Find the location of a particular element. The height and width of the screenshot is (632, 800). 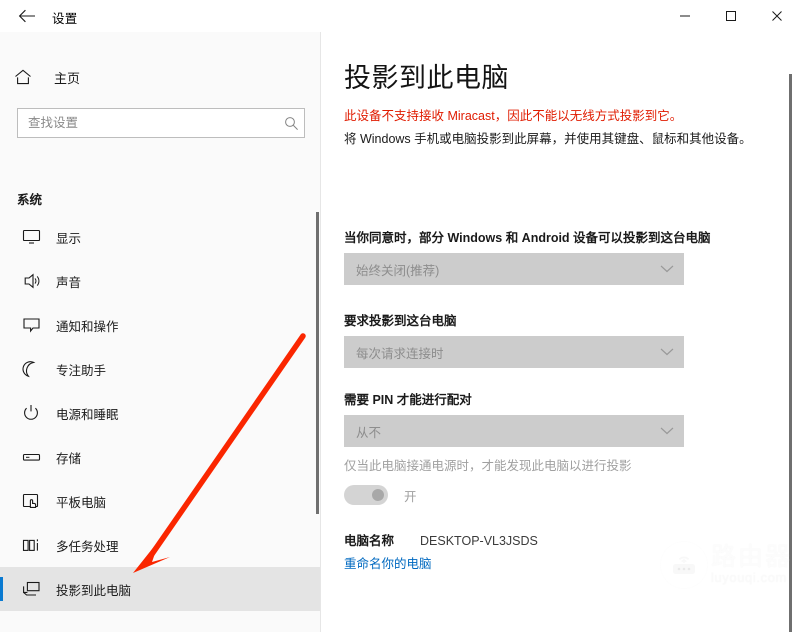

toggle-state-label: 开 is located at coordinates (410, 496).